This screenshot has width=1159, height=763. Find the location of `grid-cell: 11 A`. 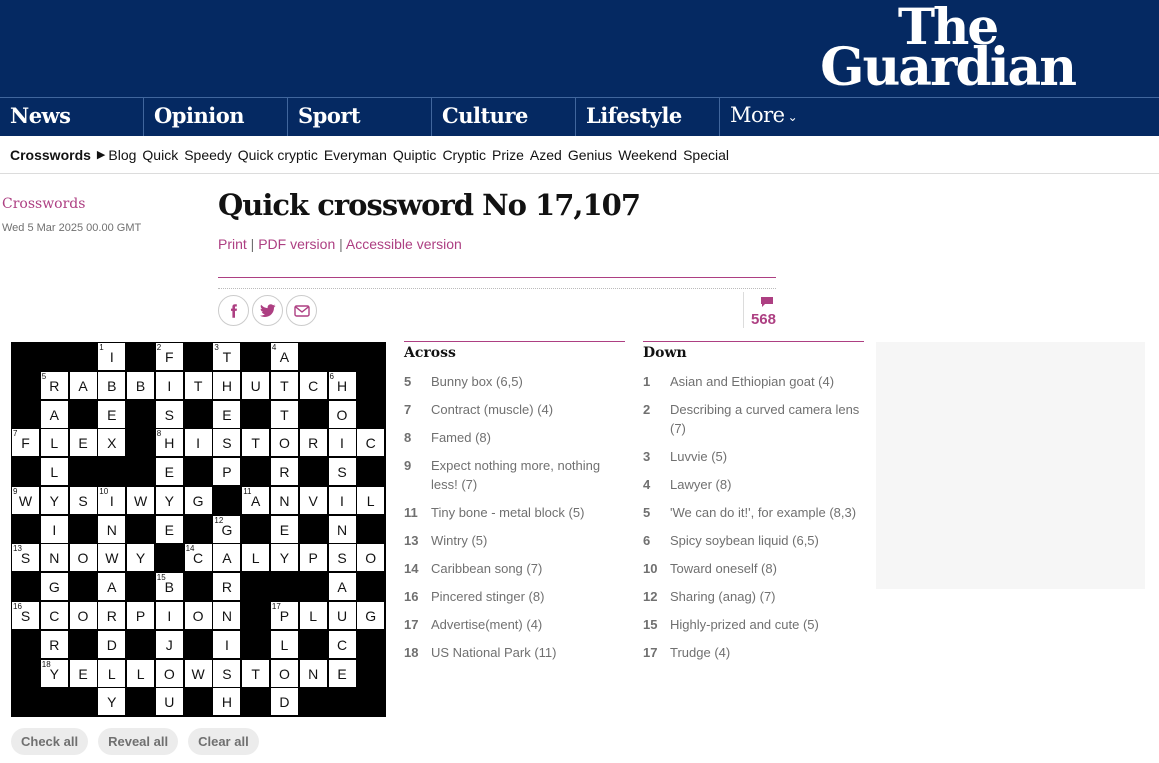

grid-cell: 11 A is located at coordinates (256, 500).